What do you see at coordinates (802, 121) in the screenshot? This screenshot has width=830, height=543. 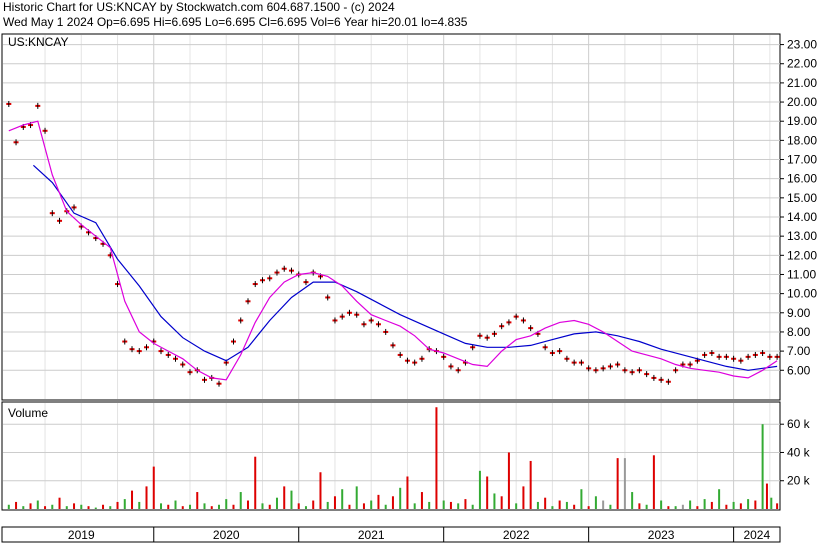 I see `price-tick-label: 19.00` at bounding box center [802, 121].